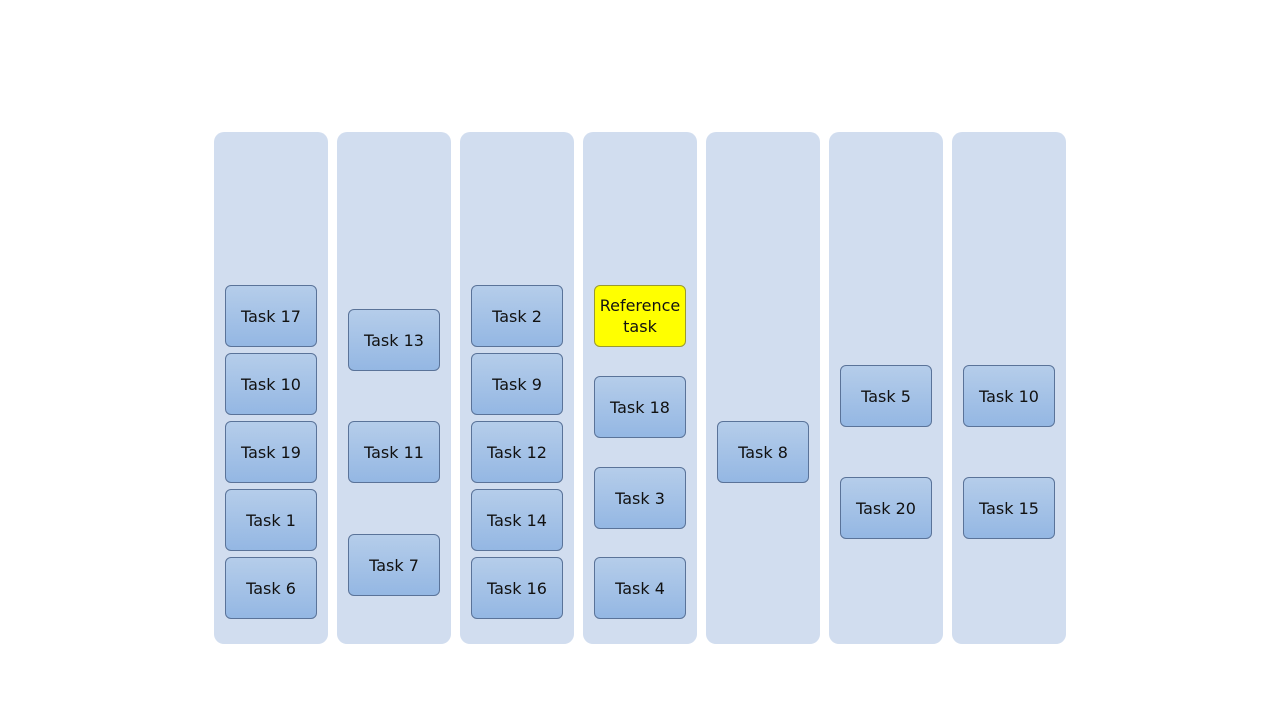 This screenshot has height=720, width=1280. I want to click on task-box: Task 17, so click(271, 316).